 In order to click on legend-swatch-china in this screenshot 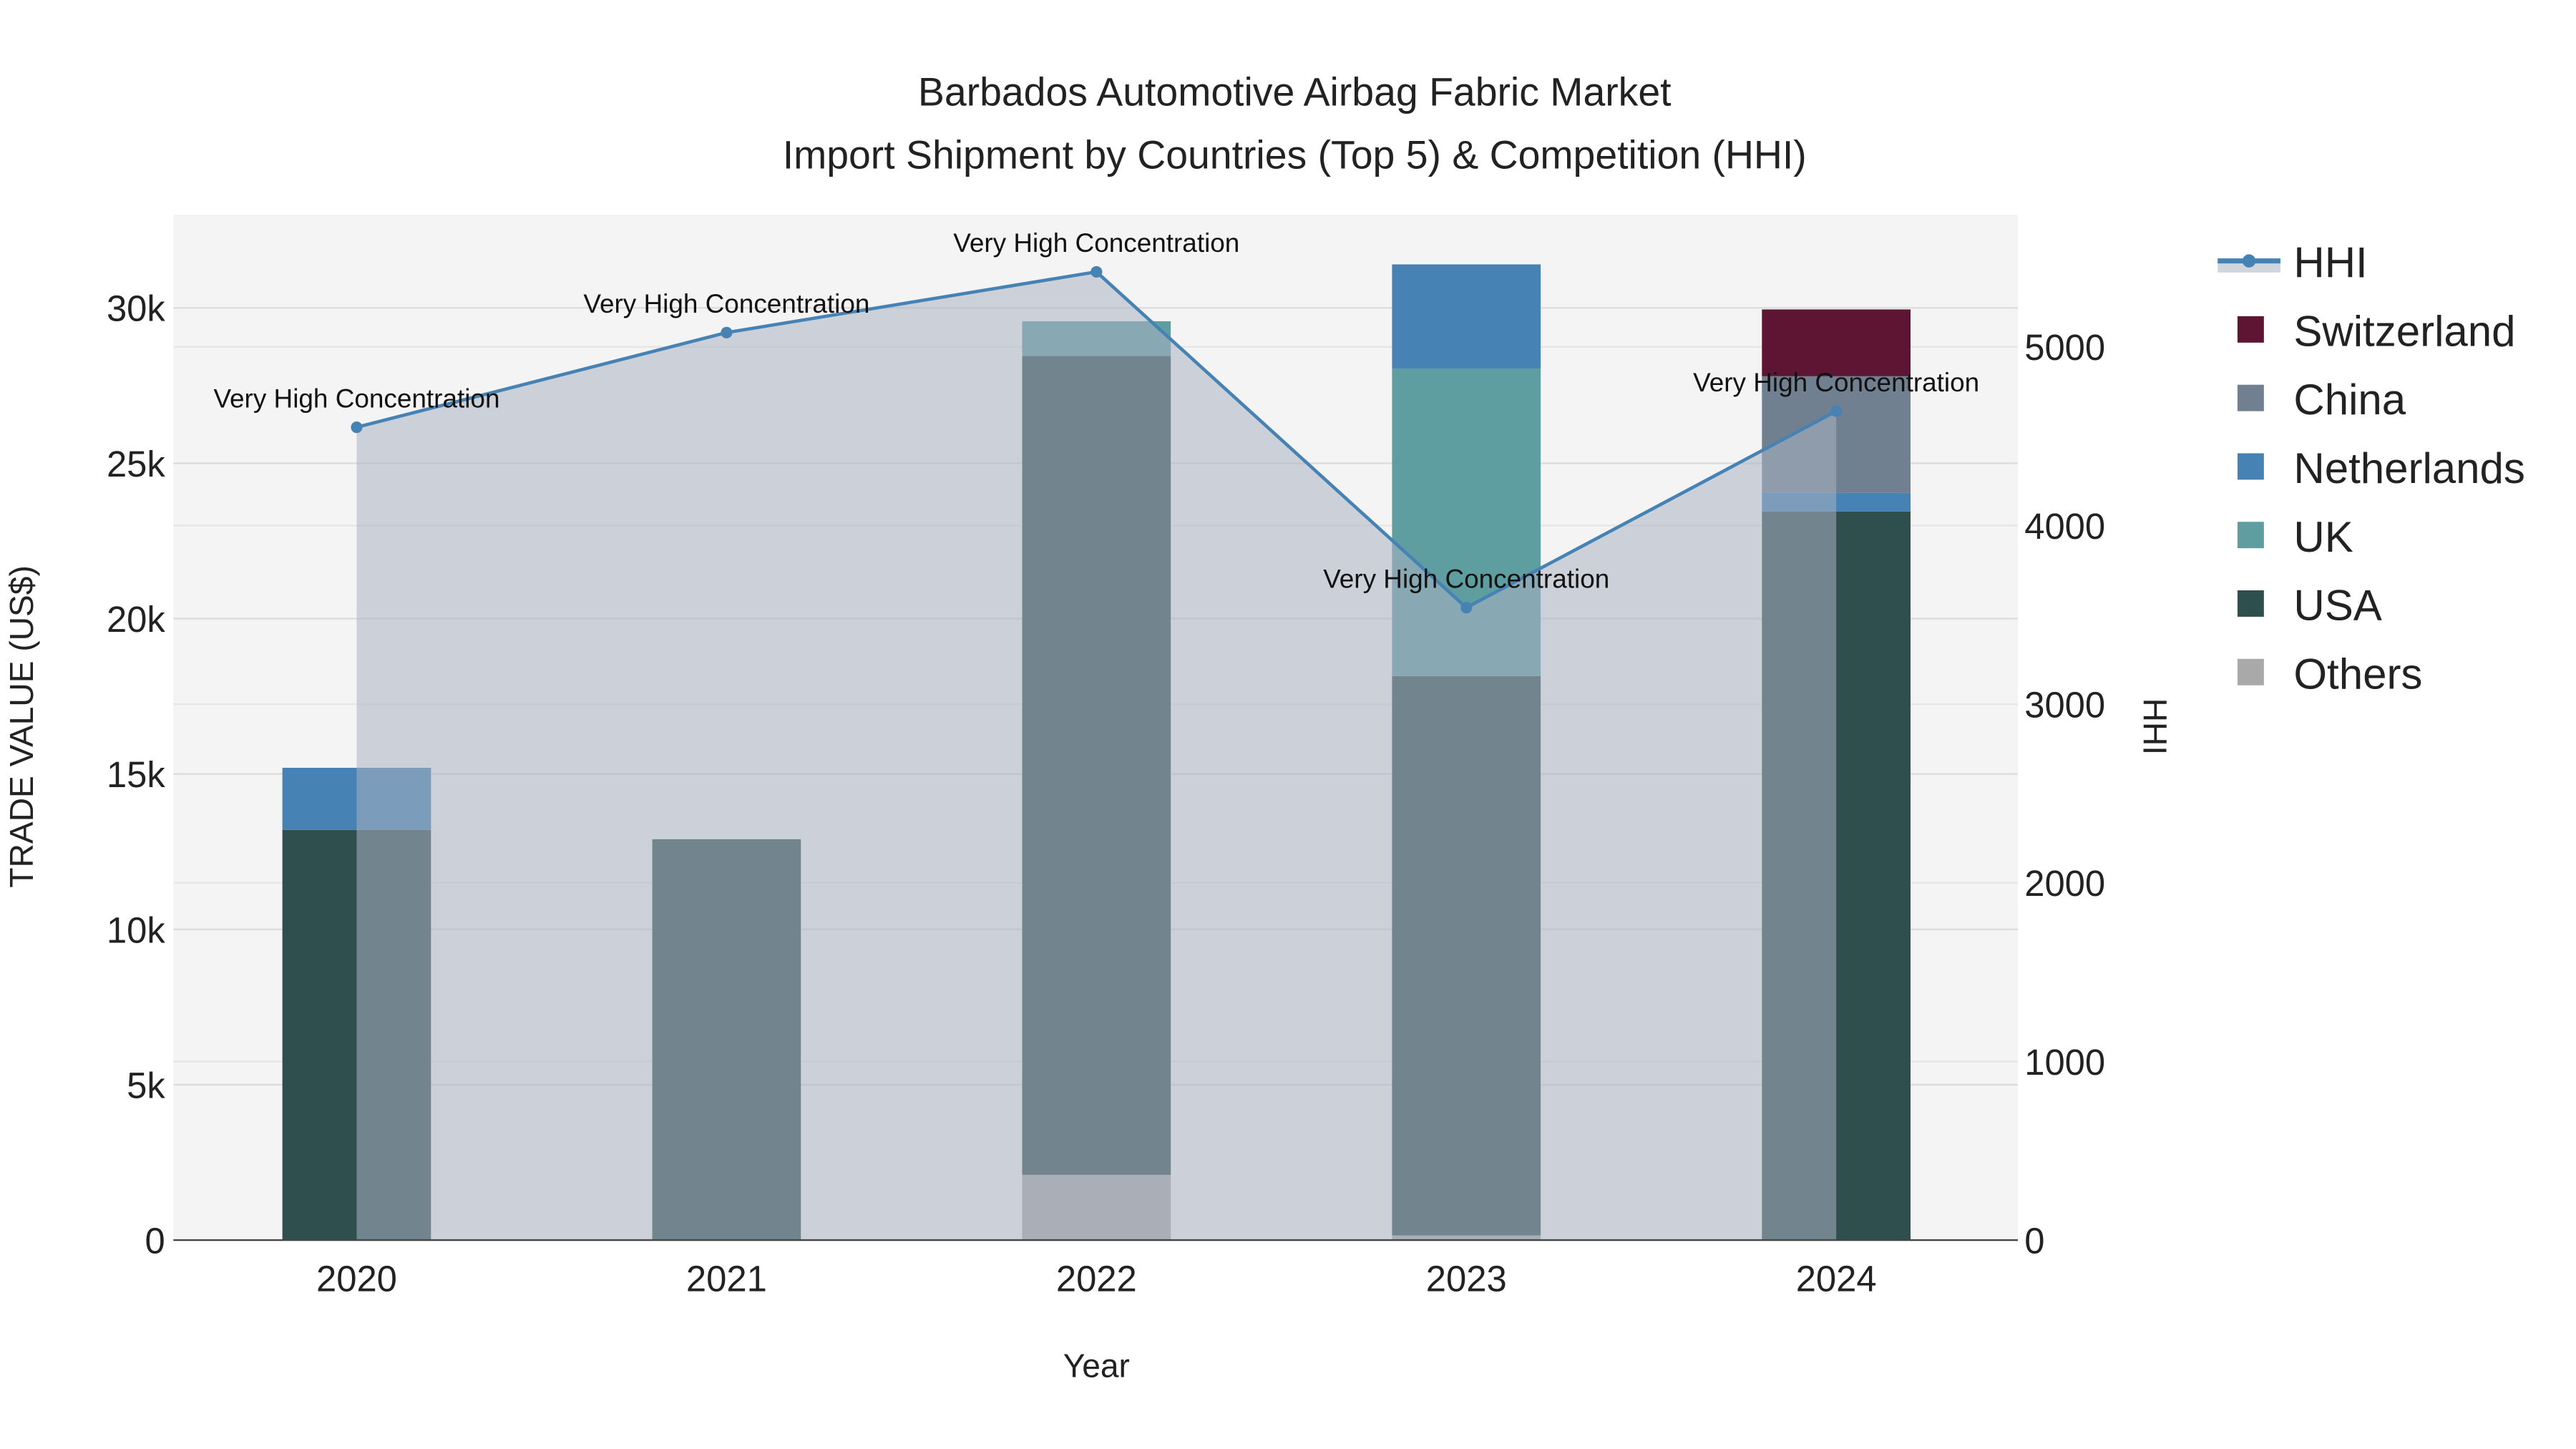, I will do `click(2250, 397)`.